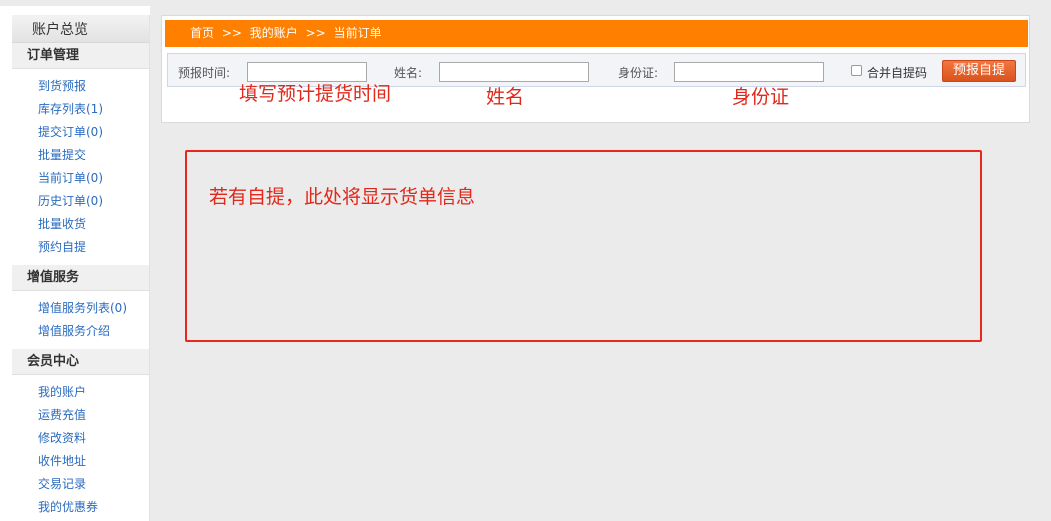 The height and width of the screenshot is (521, 1051). Describe the element at coordinates (749, 72) in the screenshot. I see `id-card-input` at that location.